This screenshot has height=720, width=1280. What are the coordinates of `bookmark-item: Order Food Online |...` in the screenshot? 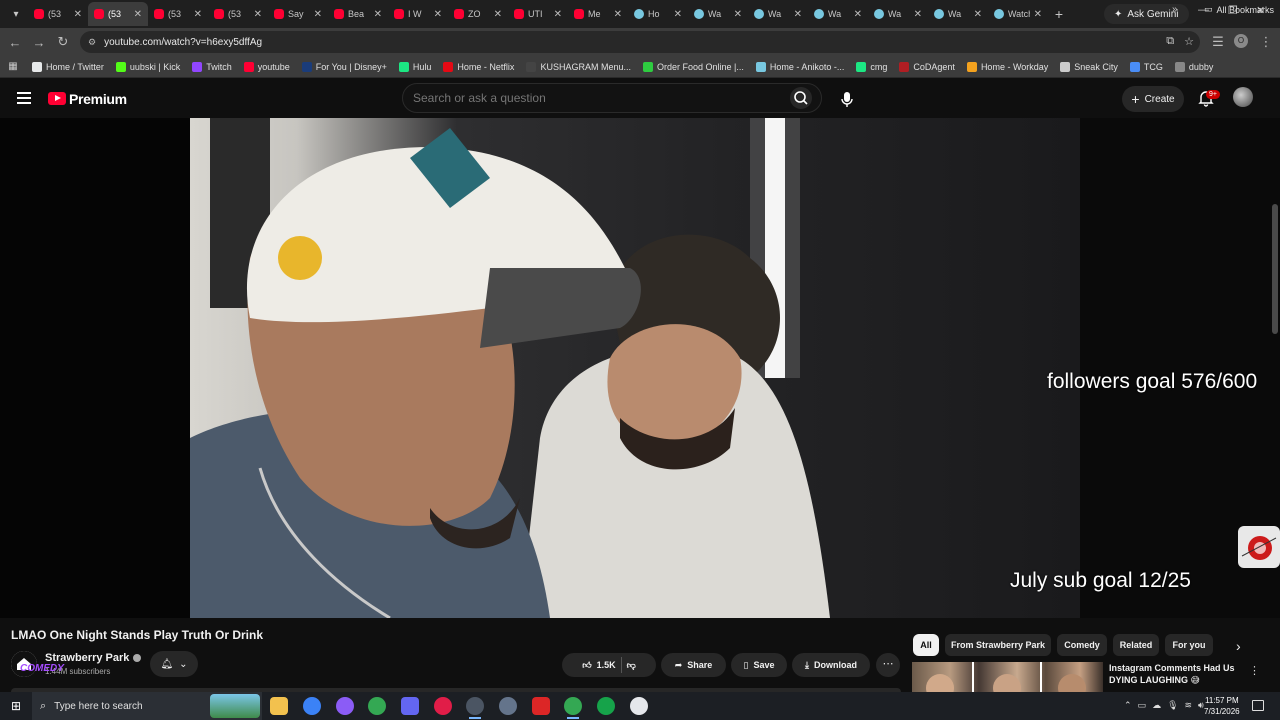 It's located at (693, 66).